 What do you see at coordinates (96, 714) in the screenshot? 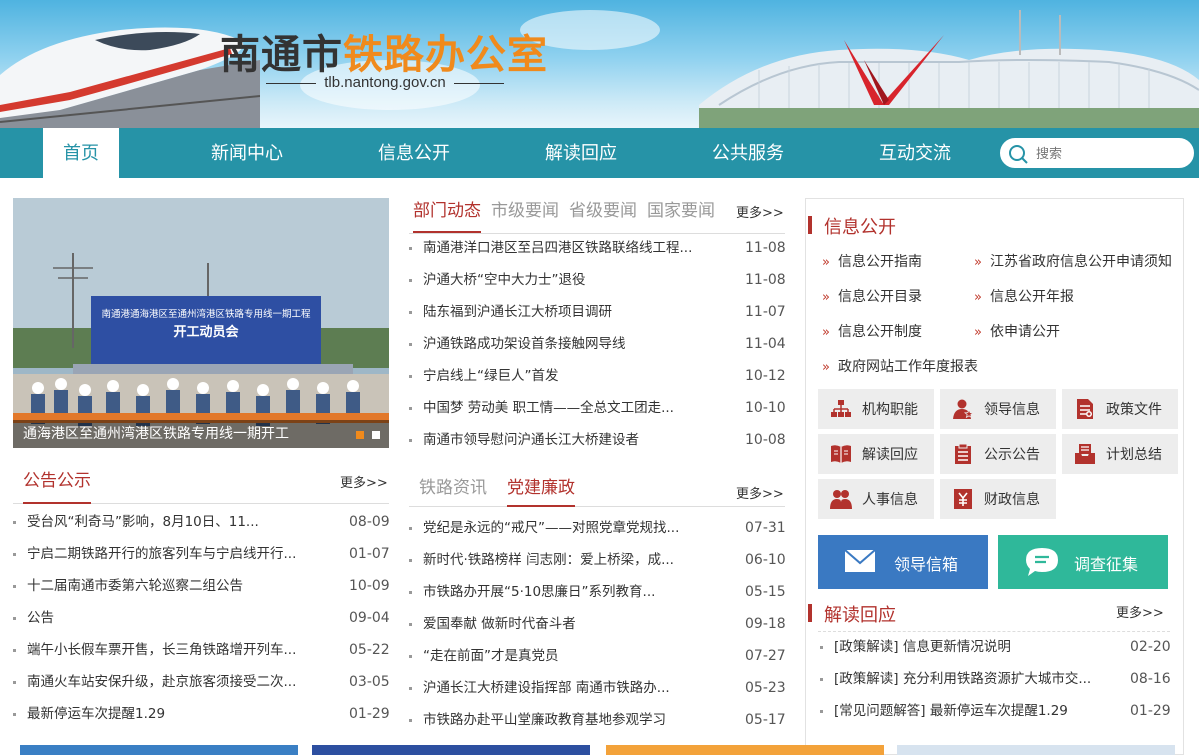
I see `list-item-title: 最新停运车次提醒1.29` at bounding box center [96, 714].